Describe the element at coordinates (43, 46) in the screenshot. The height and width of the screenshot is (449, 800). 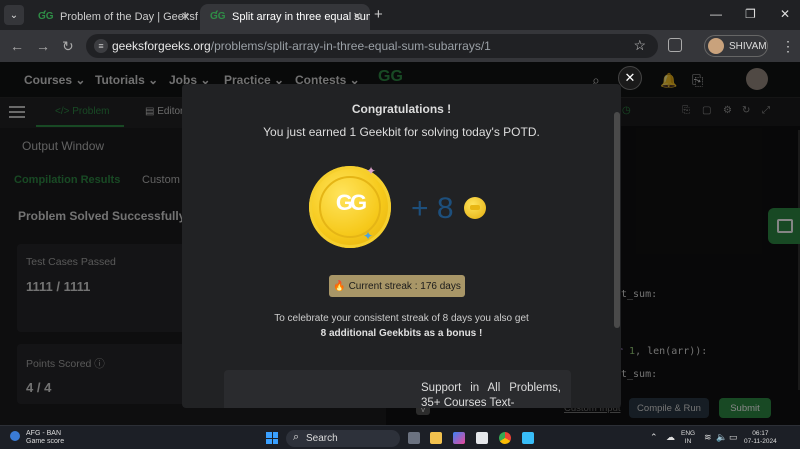
I see `forward-icon: →` at that location.